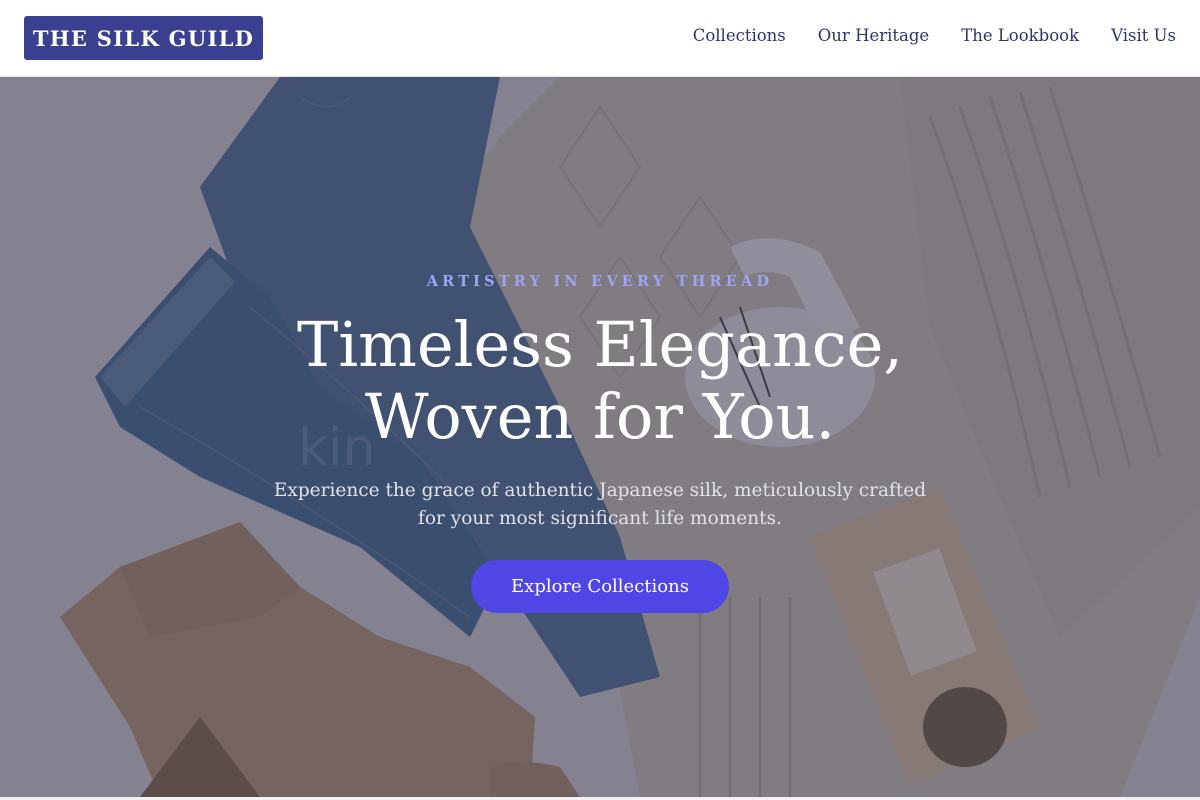 The image size is (1200, 800). Describe the element at coordinates (1020, 35) in the screenshot. I see `nav-link-the-lookbook: The Lookbook` at that location.